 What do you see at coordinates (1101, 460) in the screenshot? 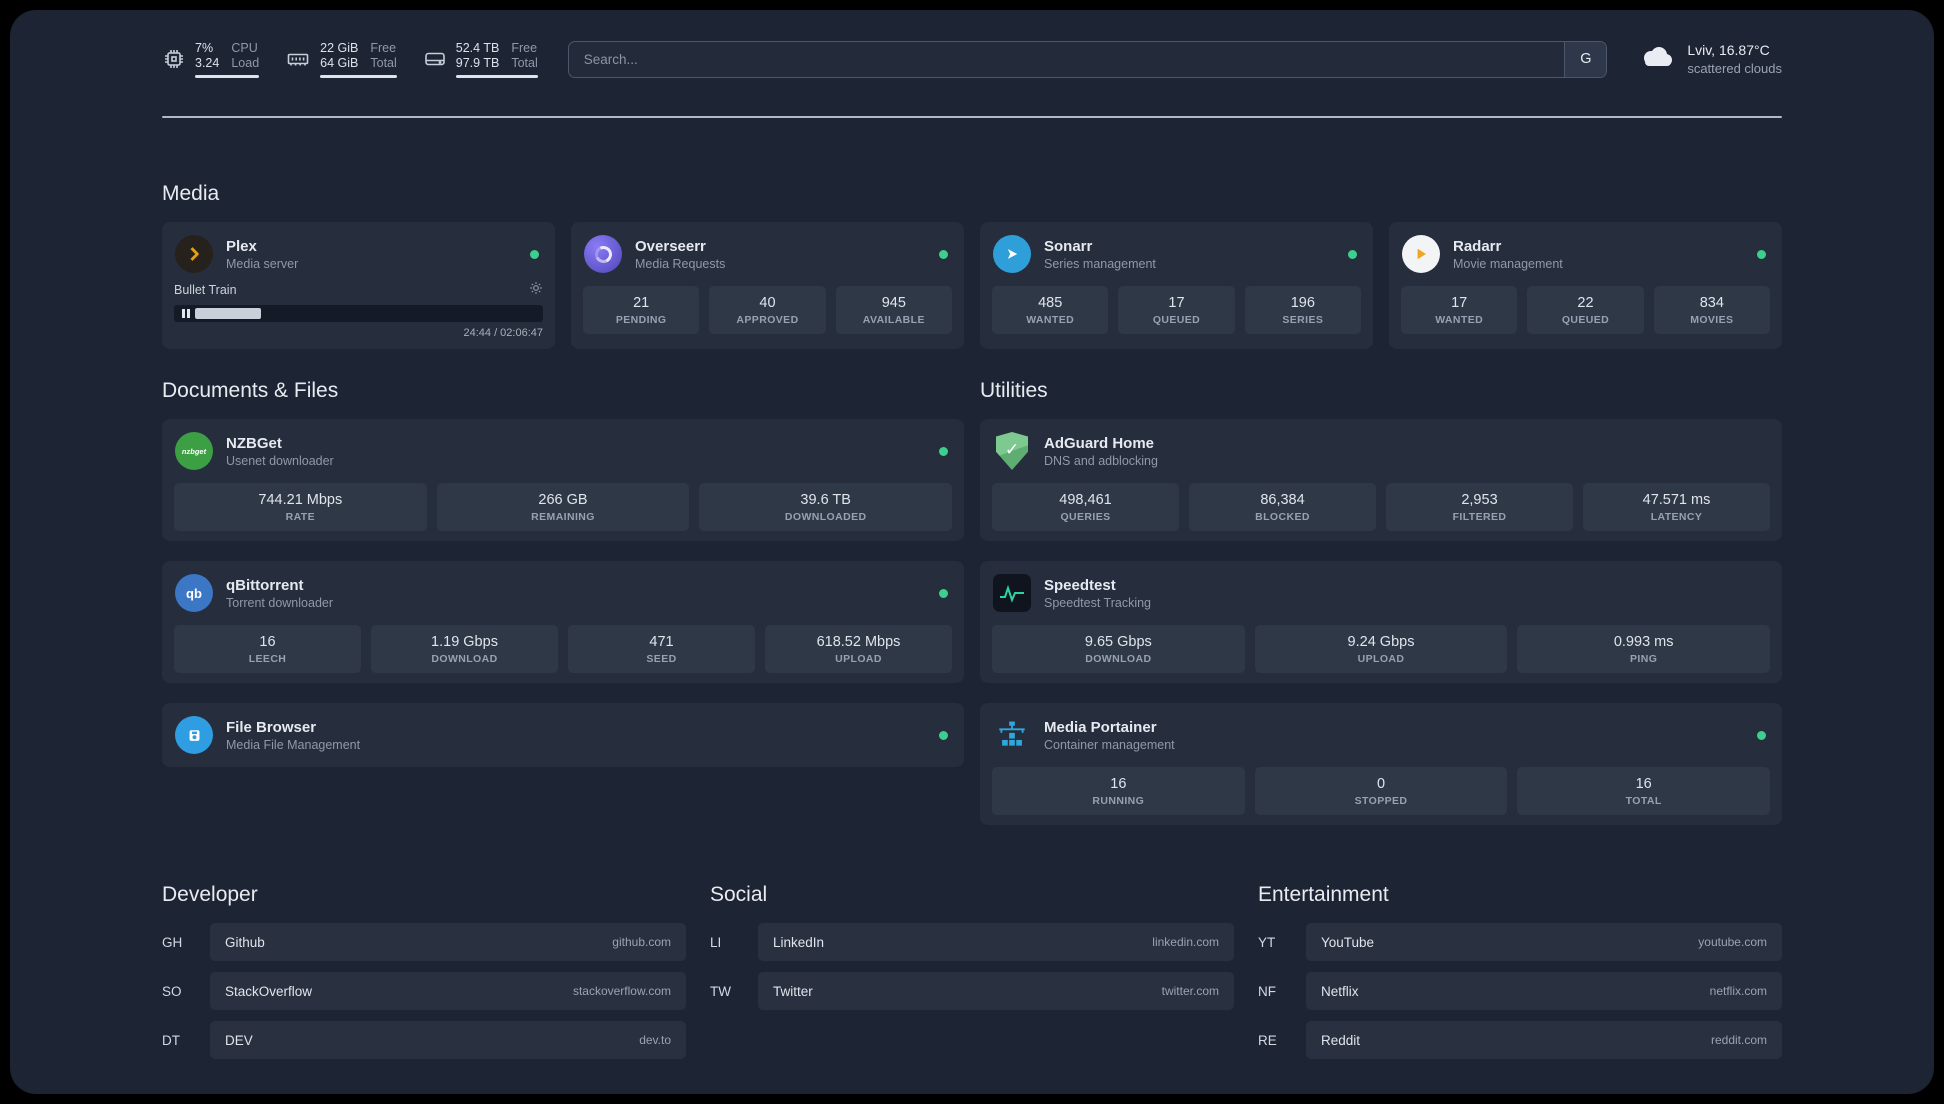
I see `service-description: DNS and adblocking` at bounding box center [1101, 460].